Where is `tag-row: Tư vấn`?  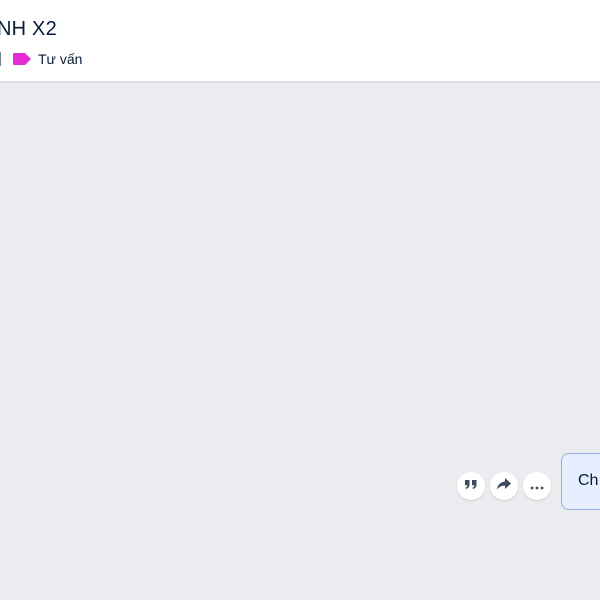 tag-row: Tư vấn is located at coordinates (41, 59).